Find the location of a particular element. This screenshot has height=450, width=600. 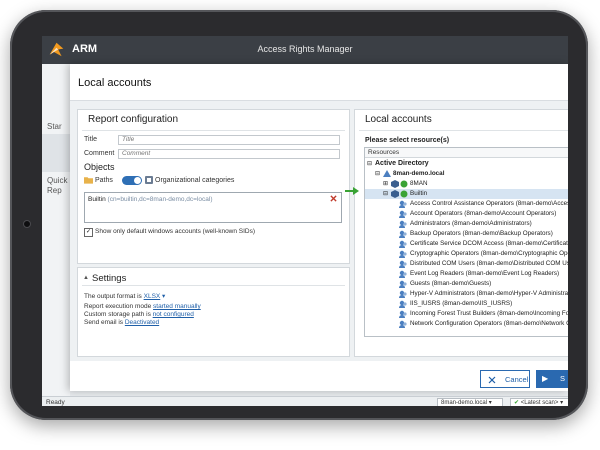

storage-line: Custom storage path is not configured is located at coordinates (139, 314).